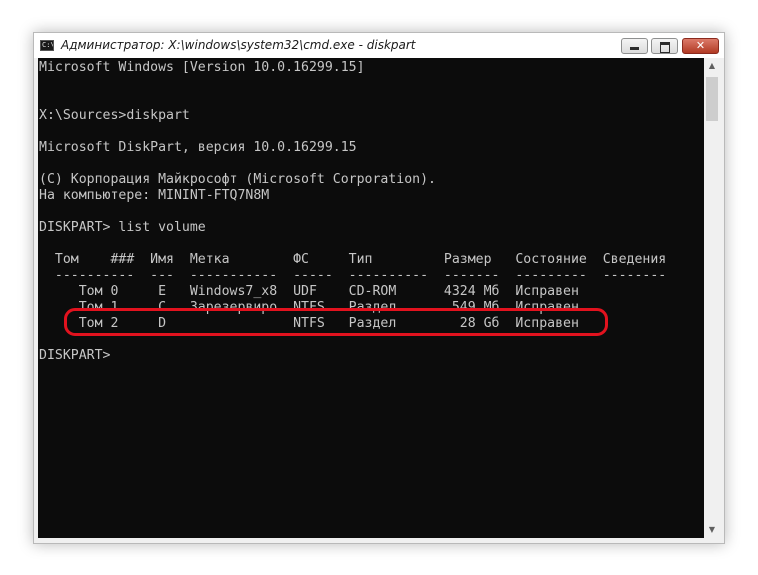  What do you see at coordinates (712, 530) in the screenshot?
I see `scroll-down-icon: ▼` at bounding box center [712, 530].